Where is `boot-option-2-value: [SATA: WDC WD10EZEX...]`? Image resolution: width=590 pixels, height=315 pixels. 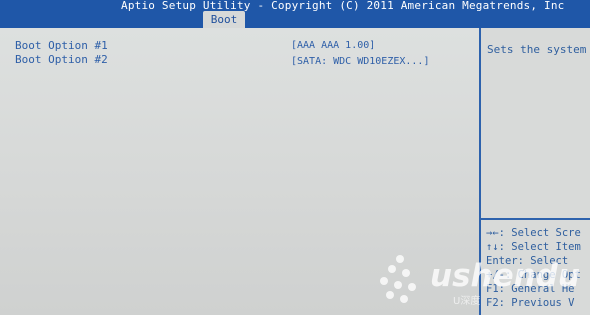 boot-option-2-value: [SATA: WDC WD10EZEX...] is located at coordinates (360, 61).